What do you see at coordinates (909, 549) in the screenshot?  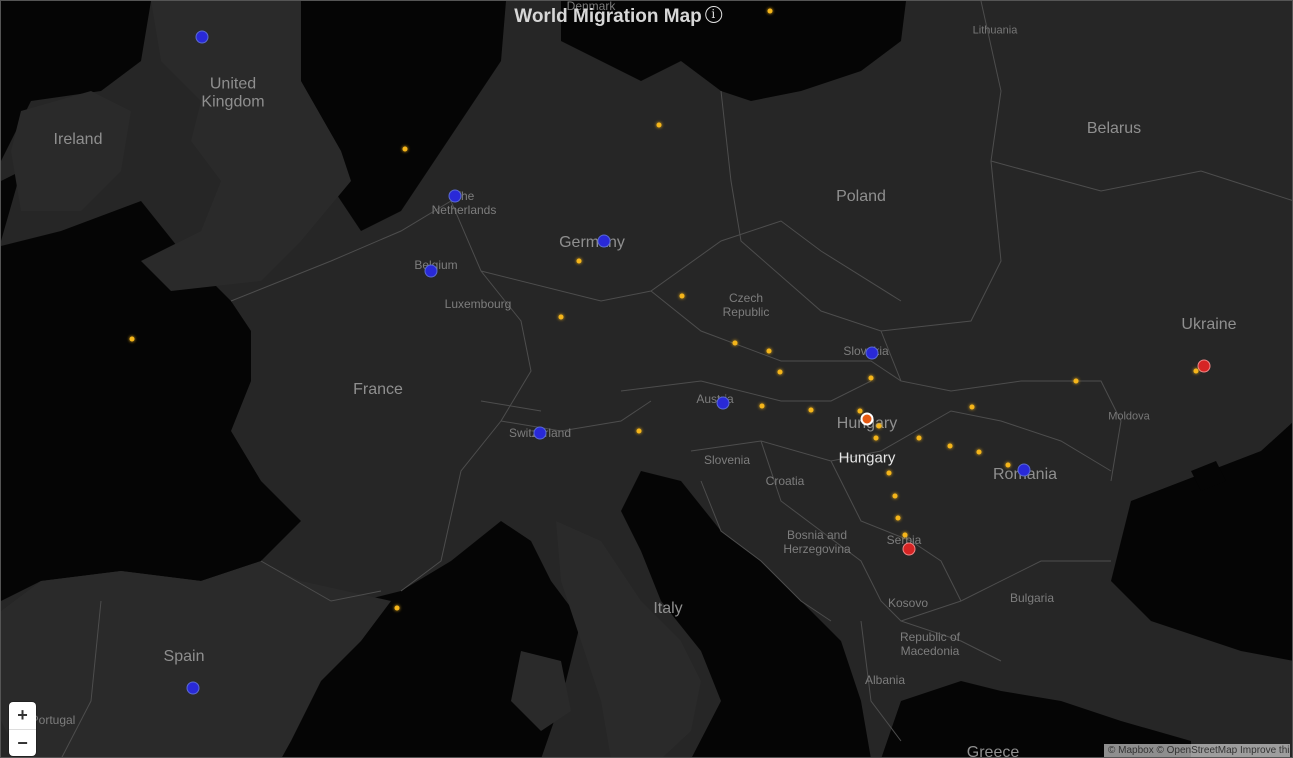 I see `destination-marker-serbia` at bounding box center [909, 549].